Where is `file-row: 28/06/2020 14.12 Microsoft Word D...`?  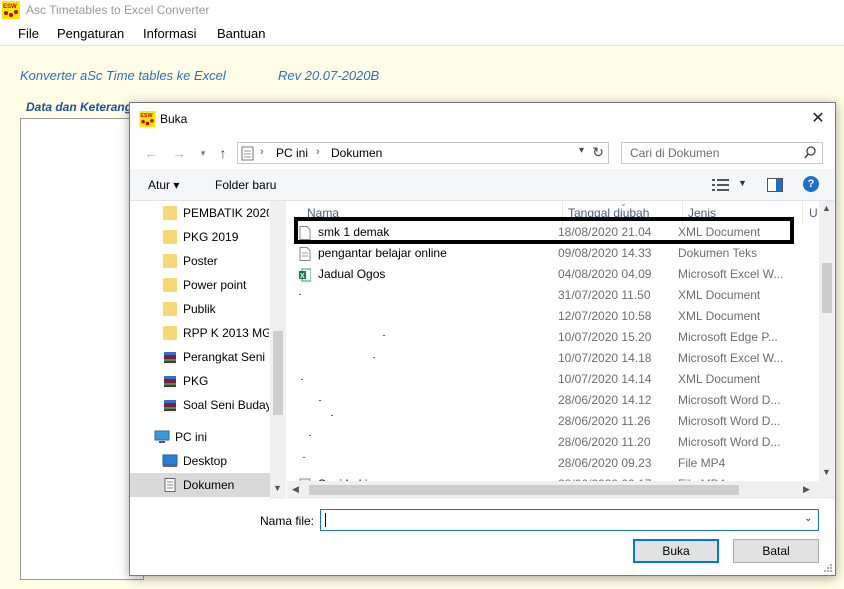
file-row: 28/06/2020 14.12 Microsoft Word D... is located at coordinates (557, 400).